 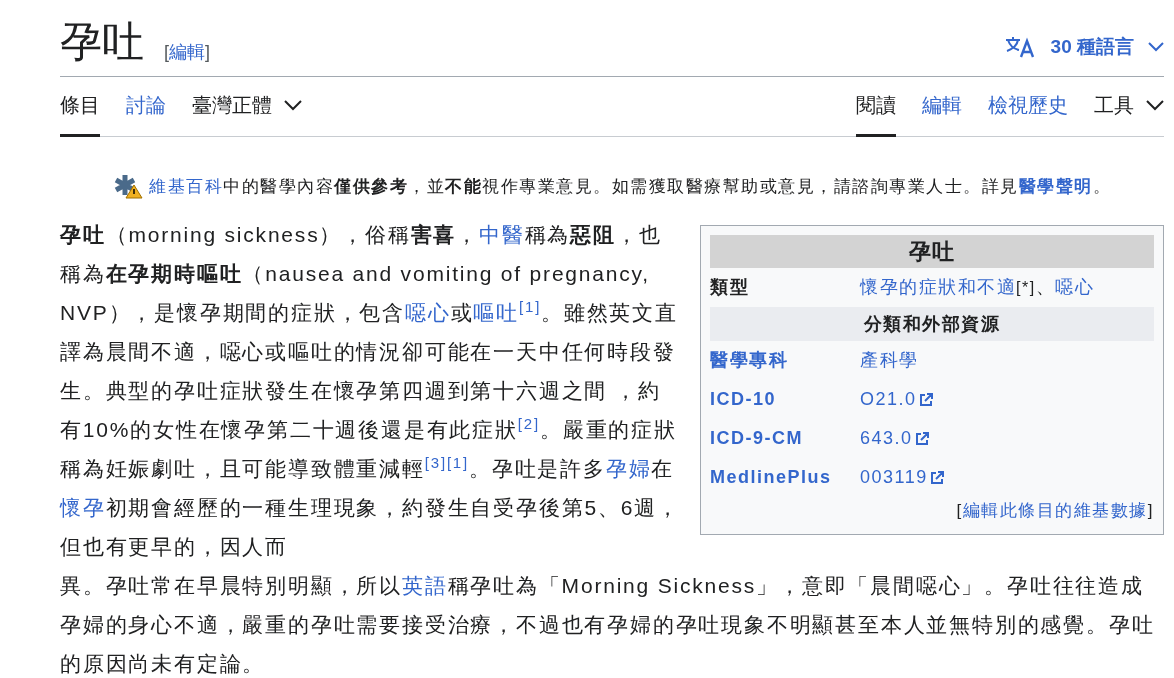 What do you see at coordinates (771, 477) in the screenshot?
I see `infobox-label-link: MedlinePlus` at bounding box center [771, 477].